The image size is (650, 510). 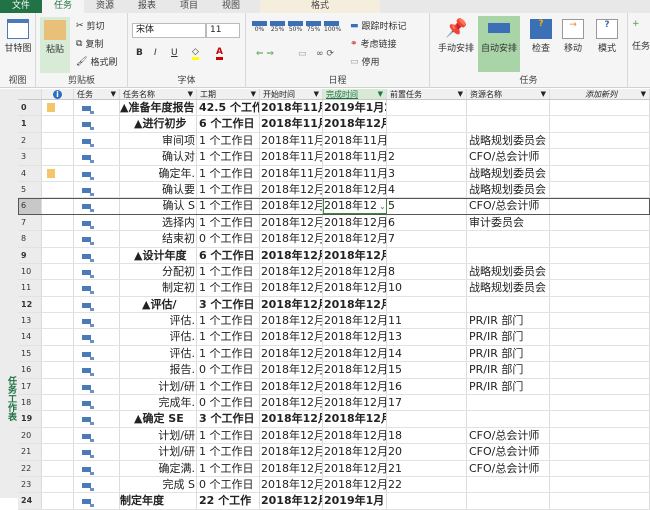 What do you see at coordinates (158, 353) in the screenshot?
I see `task-name-cell: 评估.` at bounding box center [158, 353].